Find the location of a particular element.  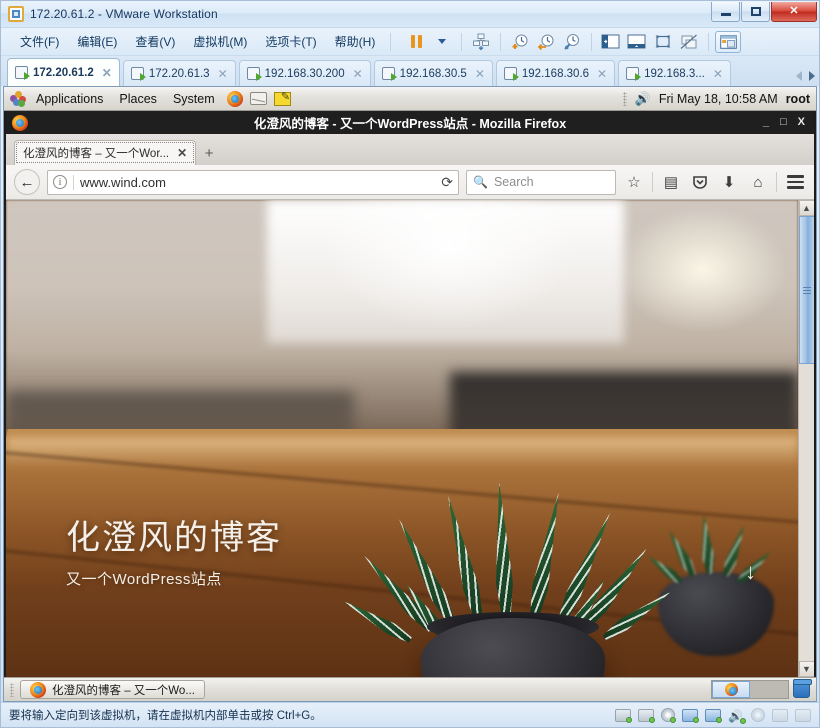

site-tagline: 又一个WordPress站点 is located at coordinates (144, 579).